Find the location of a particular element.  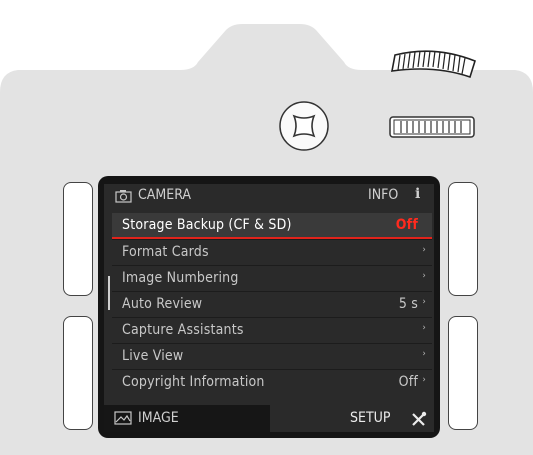

menu-item-live-view: Live View › is located at coordinates (272, 356).